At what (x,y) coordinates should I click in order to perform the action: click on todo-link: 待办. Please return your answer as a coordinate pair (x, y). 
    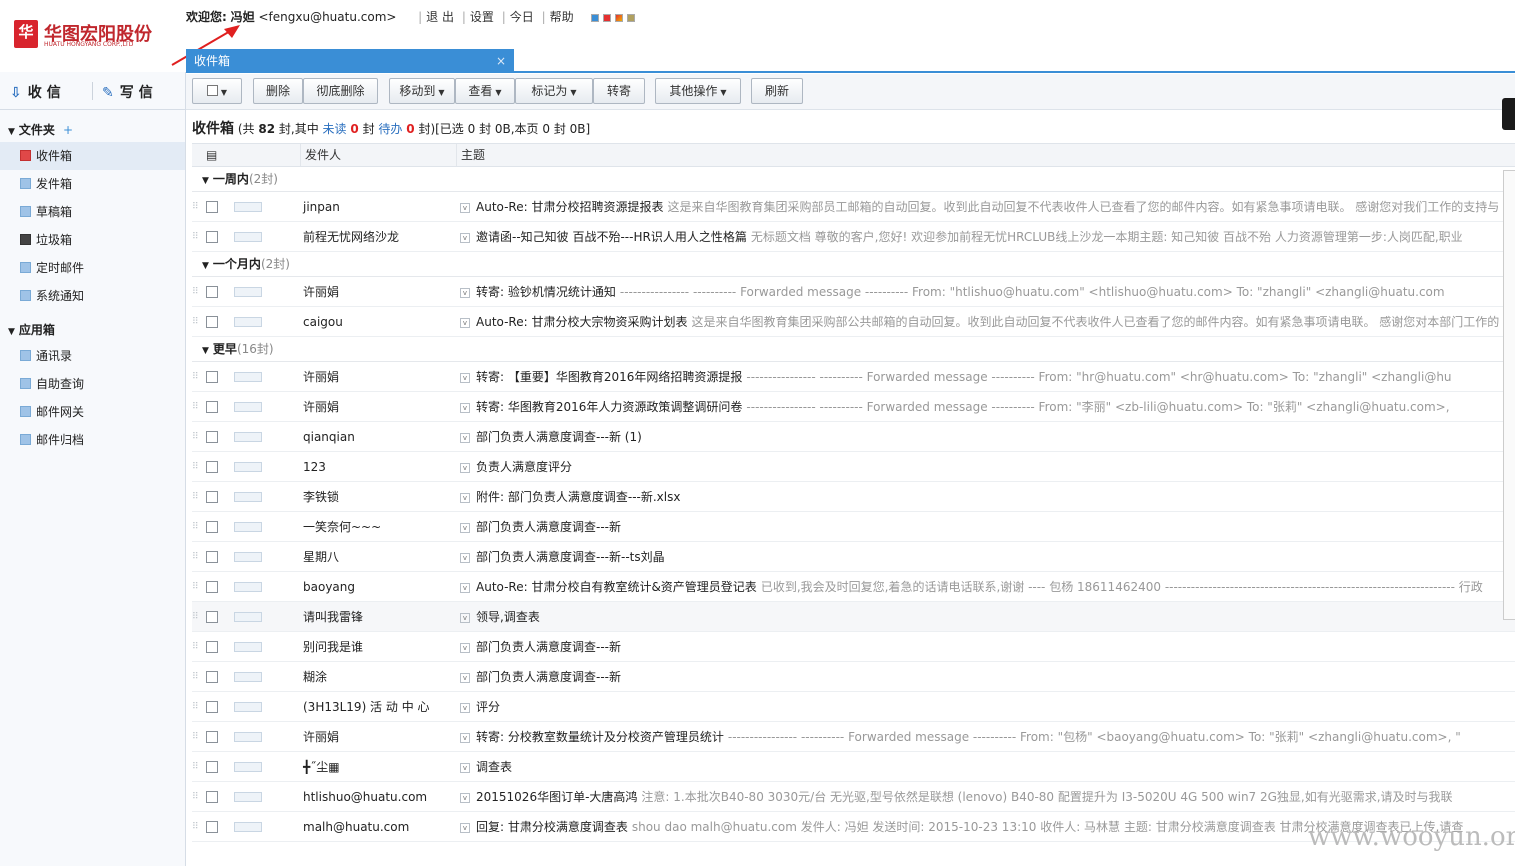
    Looking at the image, I should click on (390, 129).